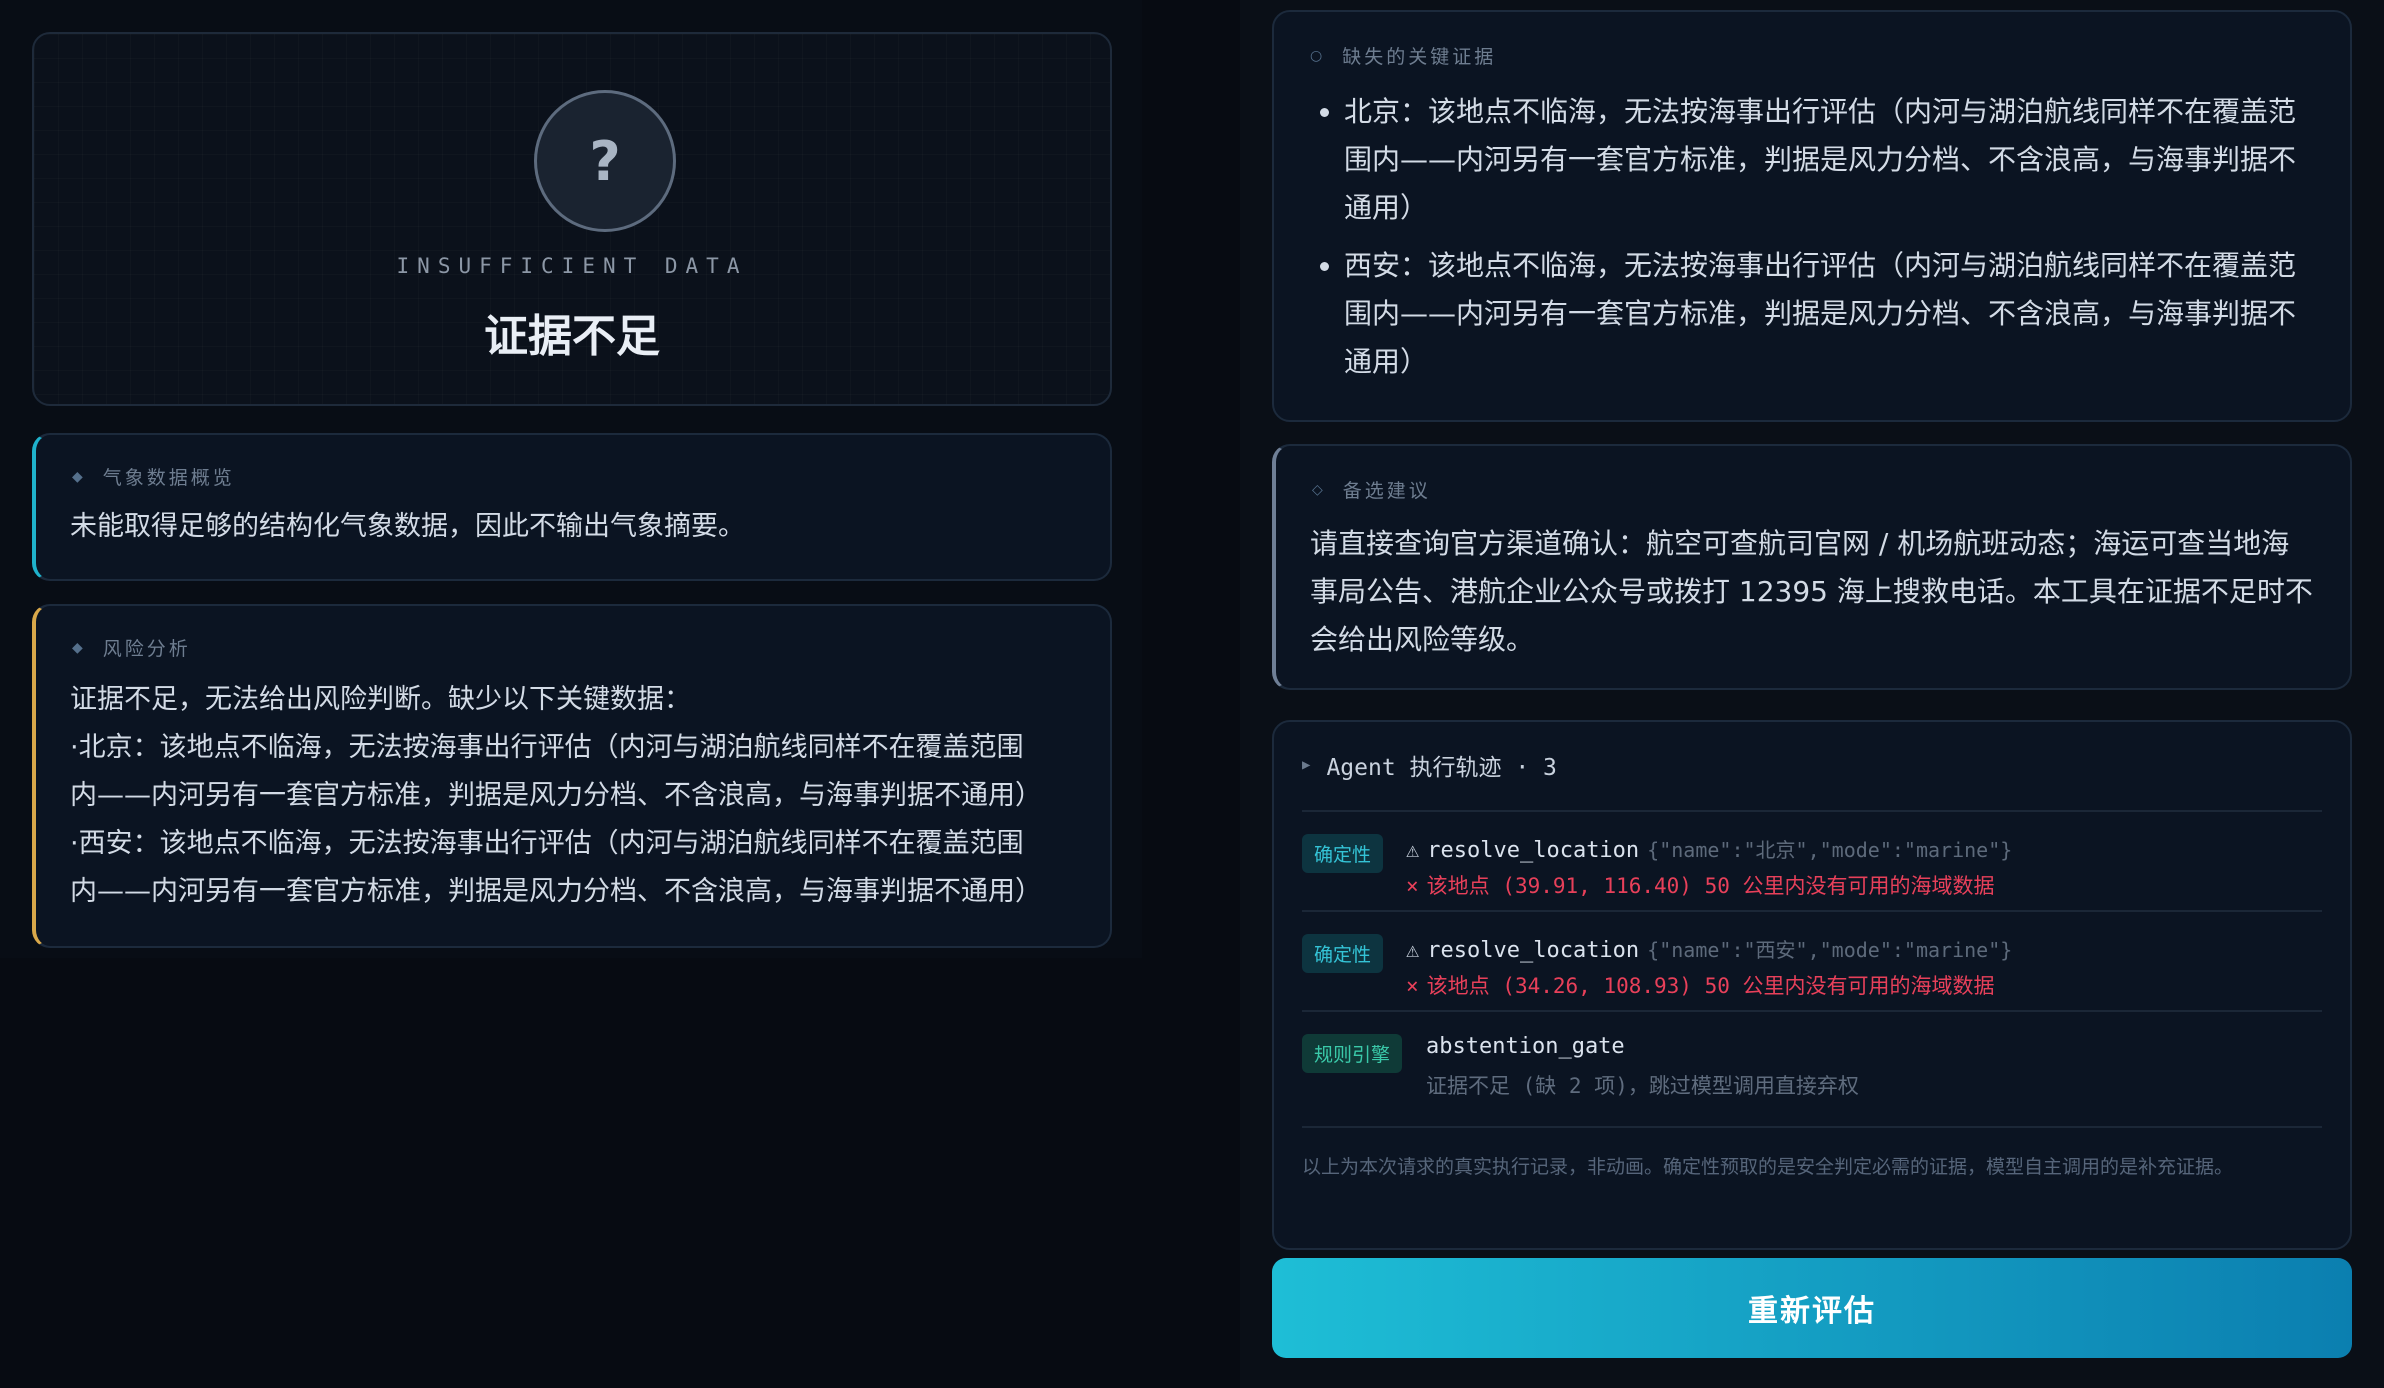 The height and width of the screenshot is (1388, 2384). Describe the element at coordinates (146, 649) in the screenshot. I see `risk-analysis-title: 风险分析` at that location.